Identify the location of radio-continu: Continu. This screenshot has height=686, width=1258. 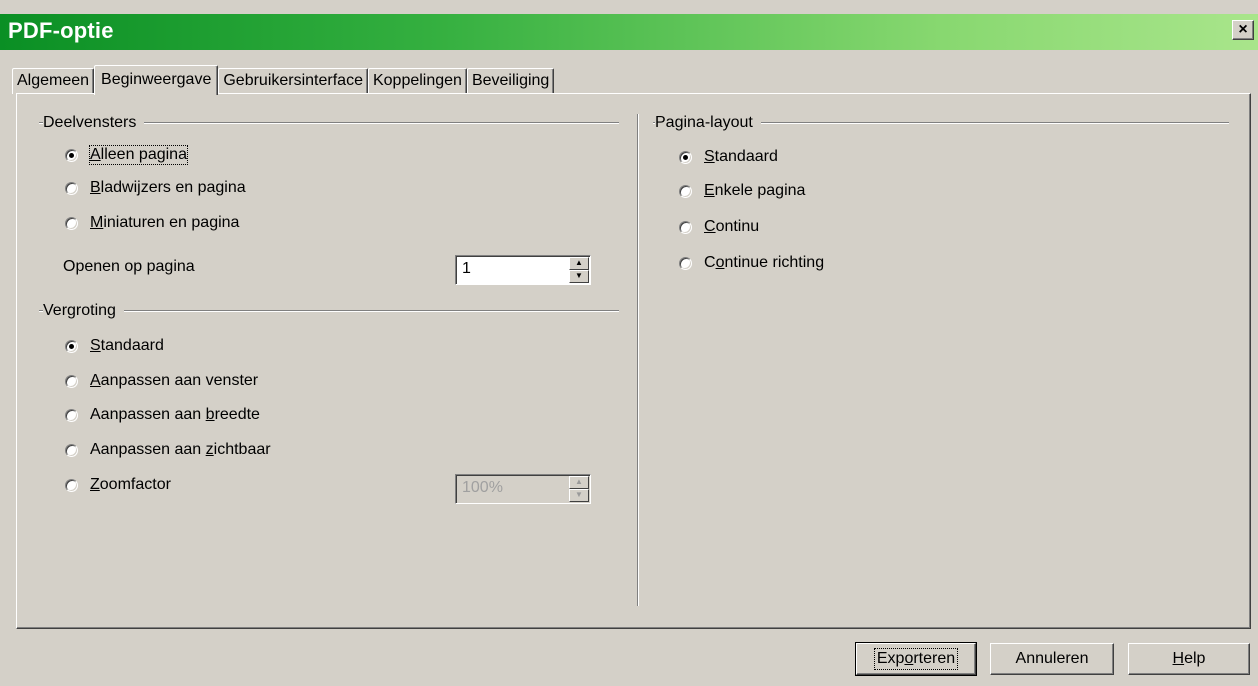
(719, 227).